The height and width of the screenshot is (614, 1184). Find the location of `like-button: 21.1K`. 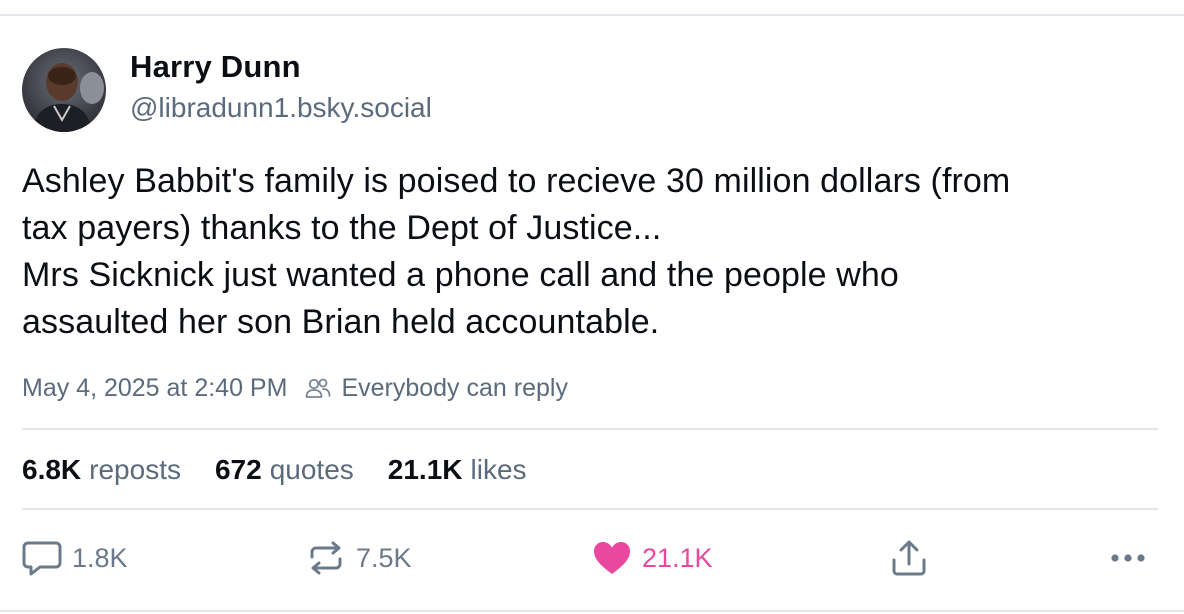

like-button: 21.1K is located at coordinates (652, 558).